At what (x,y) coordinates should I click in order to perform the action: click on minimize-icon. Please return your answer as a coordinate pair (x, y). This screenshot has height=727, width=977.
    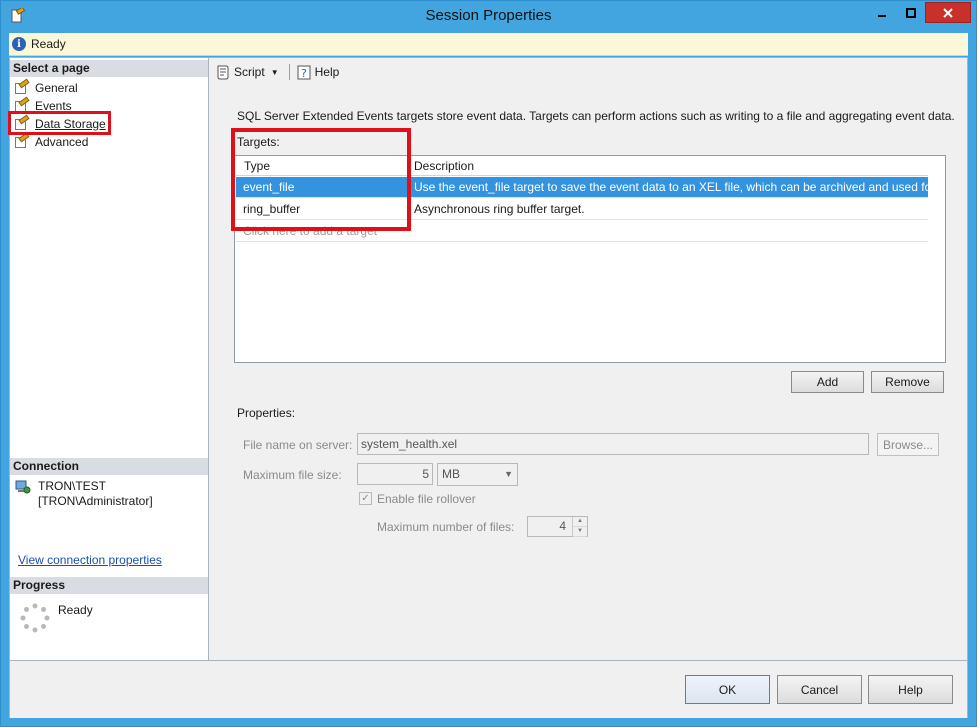
    Looking at the image, I should click on (882, 15).